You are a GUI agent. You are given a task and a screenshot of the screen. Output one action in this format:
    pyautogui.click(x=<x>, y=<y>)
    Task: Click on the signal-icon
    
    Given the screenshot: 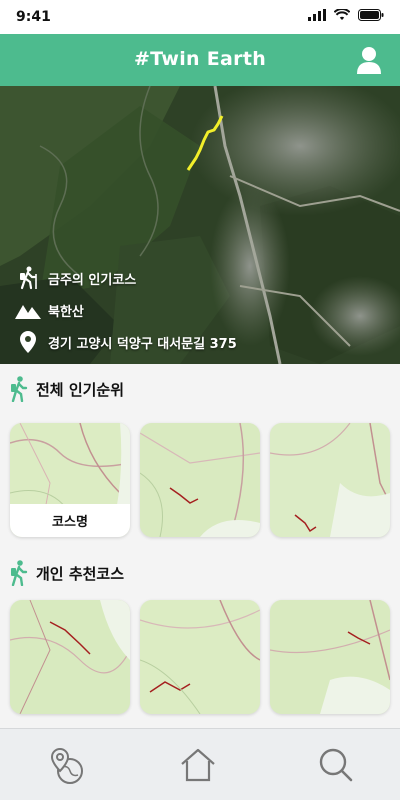 What is the action you would take?
    pyautogui.click(x=317, y=15)
    